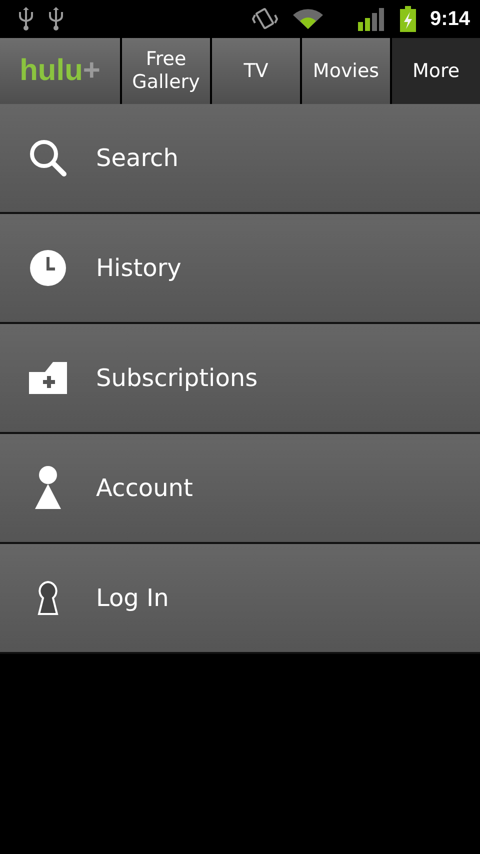  Describe the element at coordinates (450, 19) in the screenshot. I see `clock-time: 9:14` at that location.